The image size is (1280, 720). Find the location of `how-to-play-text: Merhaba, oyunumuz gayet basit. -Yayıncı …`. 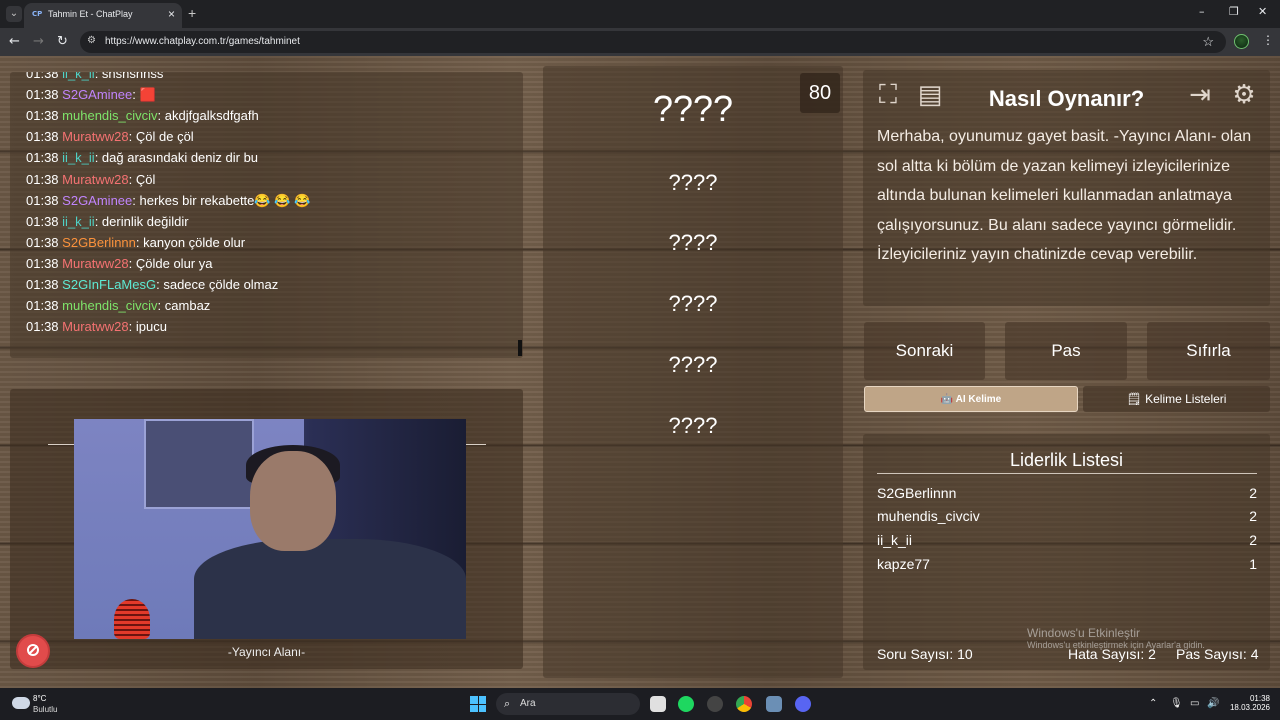

how-to-play-text: Merhaba, oyunumuz gayet basit. -Yayıncı … is located at coordinates (1064, 195).